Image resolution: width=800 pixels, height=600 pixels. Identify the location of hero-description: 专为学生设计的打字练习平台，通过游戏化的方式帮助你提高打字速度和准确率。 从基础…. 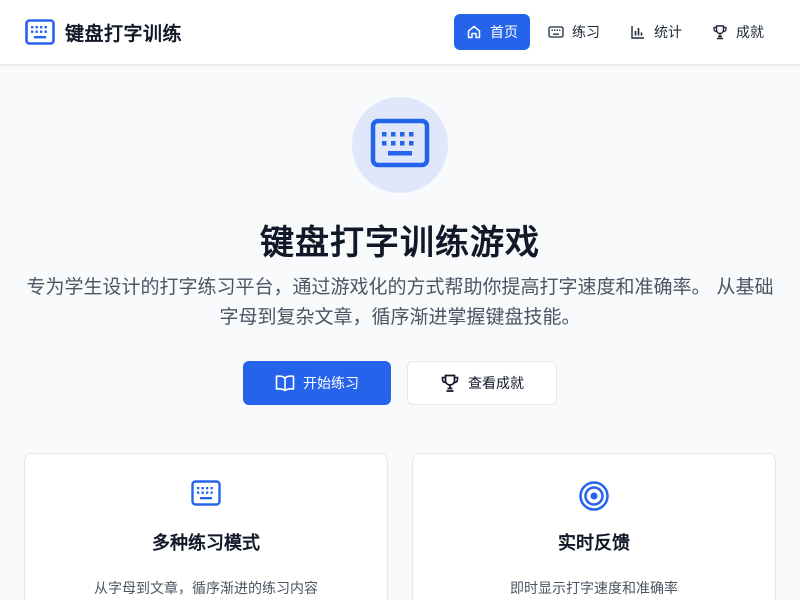
(400, 302).